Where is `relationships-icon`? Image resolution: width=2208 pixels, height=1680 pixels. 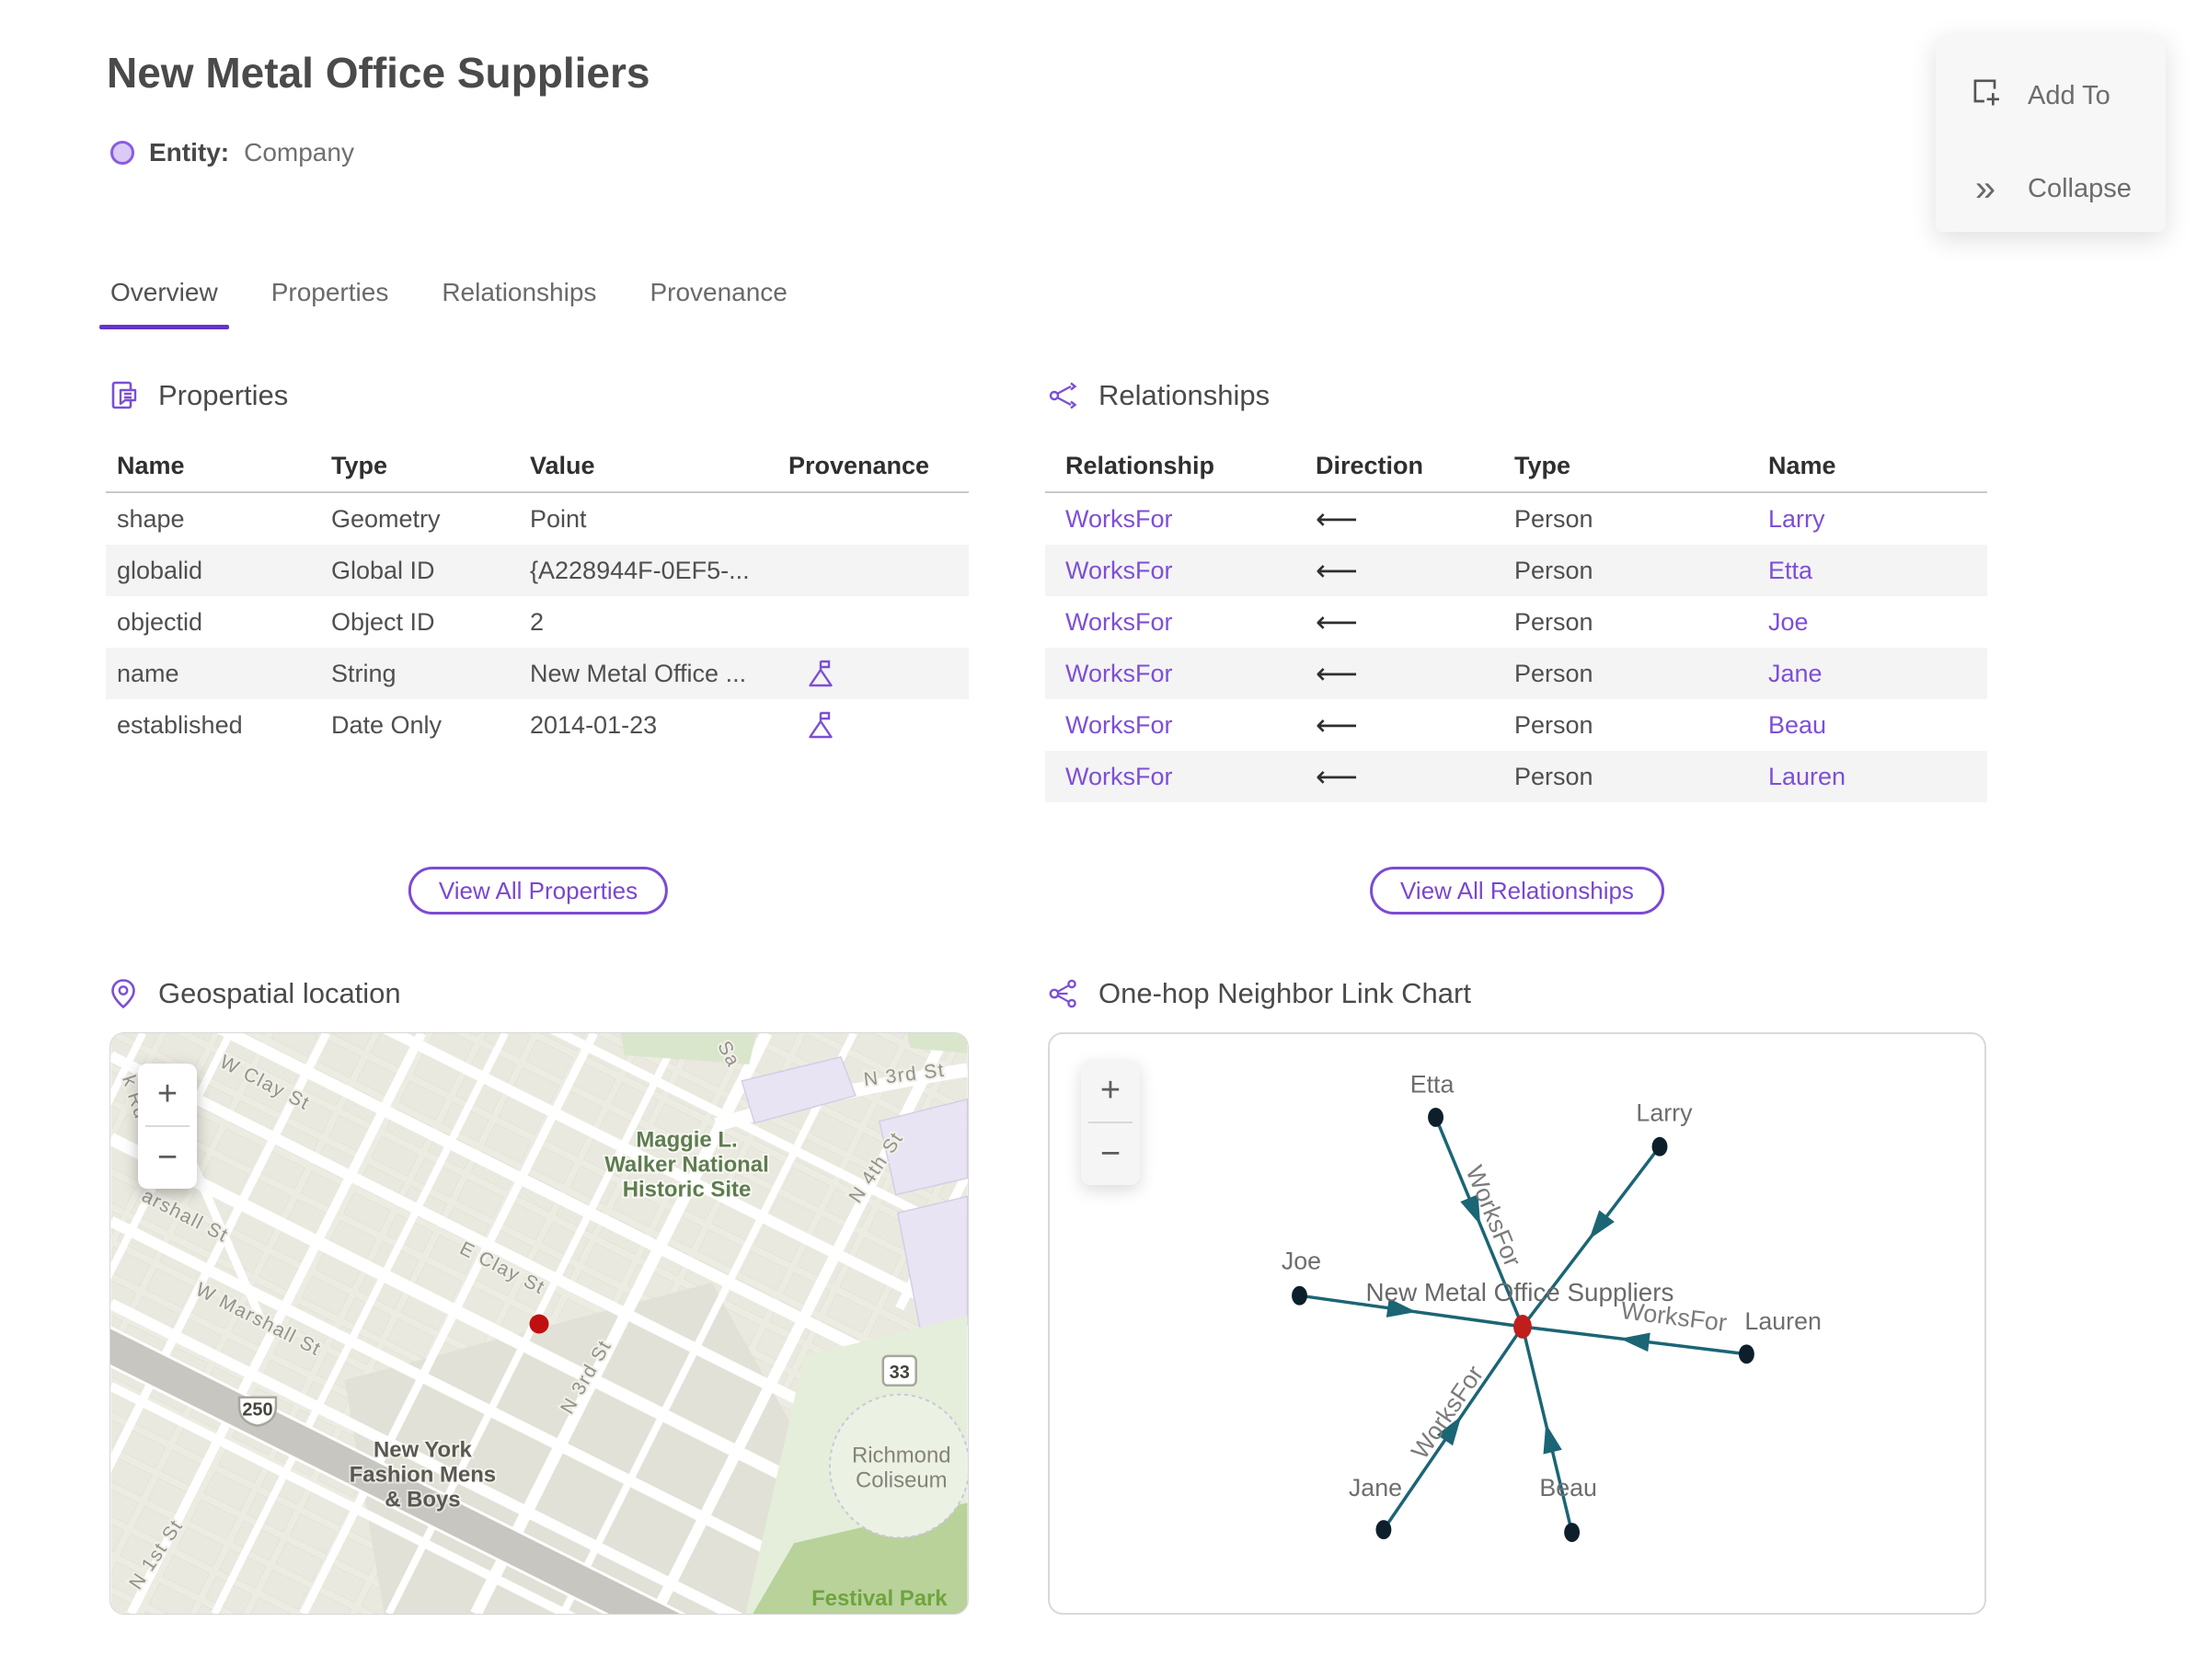
relationships-icon is located at coordinates (1063, 395).